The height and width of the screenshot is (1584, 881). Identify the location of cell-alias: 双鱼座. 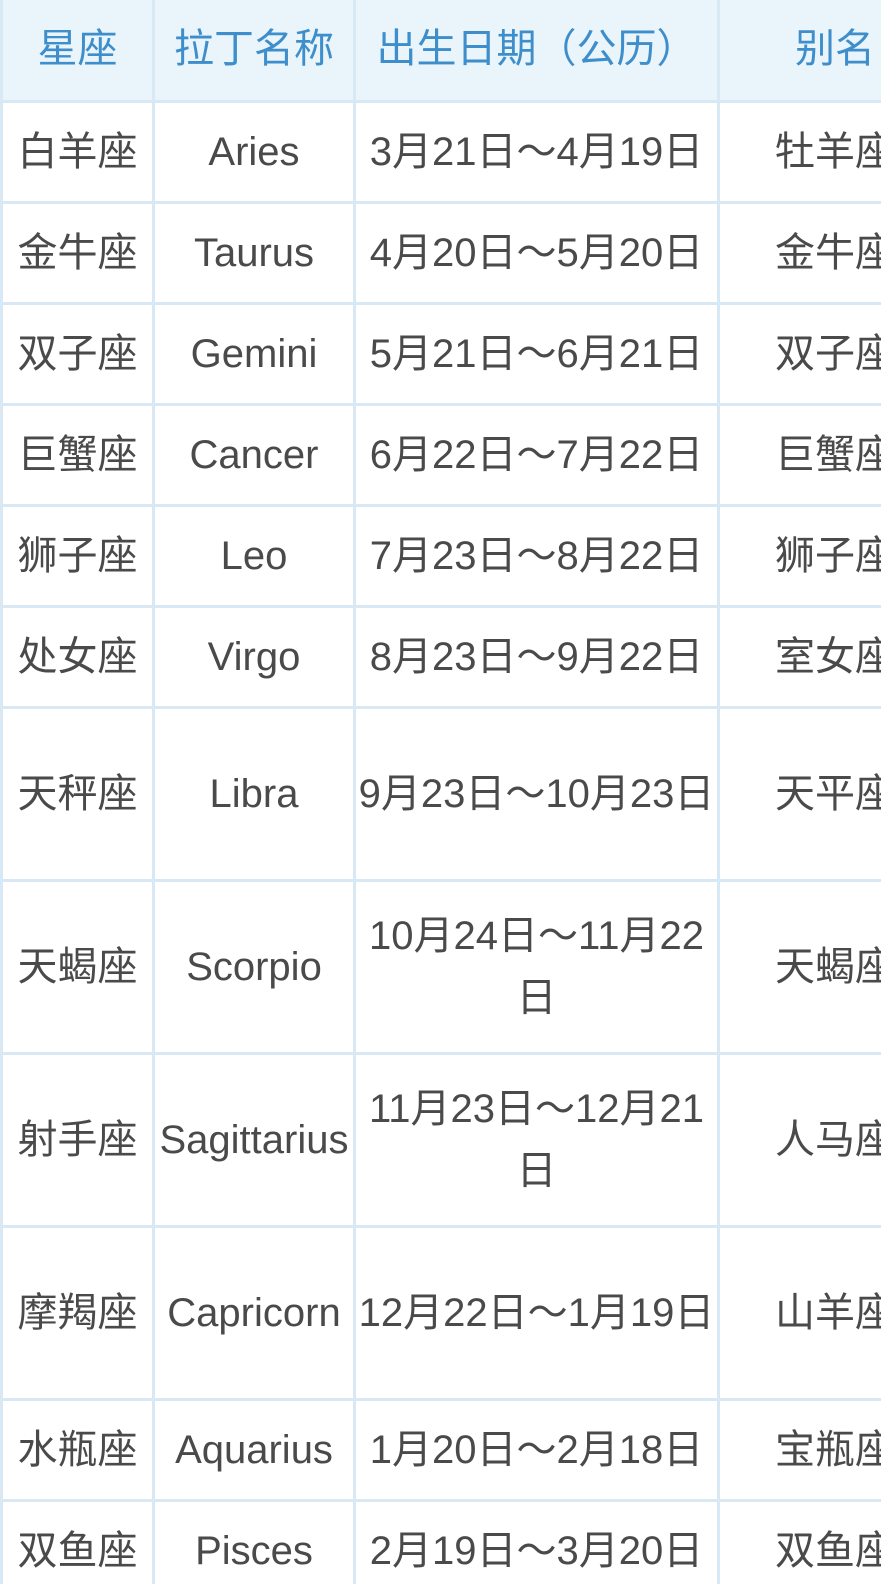
(799, 1542).